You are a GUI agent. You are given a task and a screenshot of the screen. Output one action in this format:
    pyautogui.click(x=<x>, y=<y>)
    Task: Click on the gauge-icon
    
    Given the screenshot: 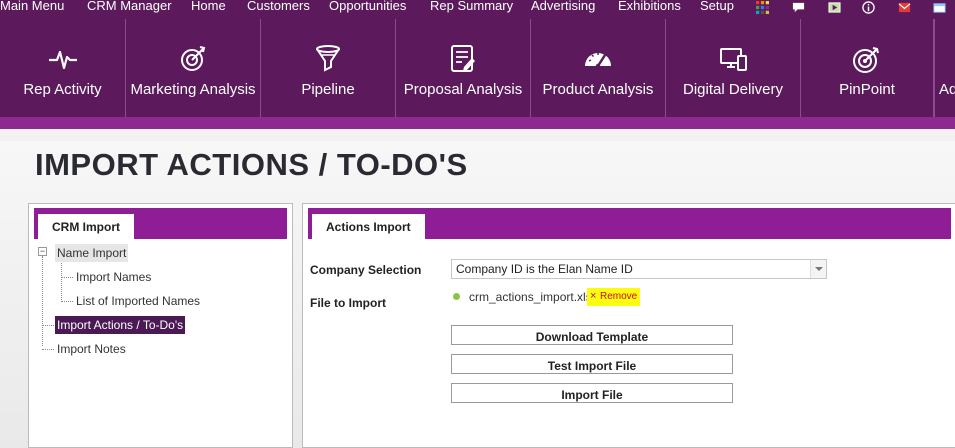 What is the action you would take?
    pyautogui.click(x=598, y=61)
    